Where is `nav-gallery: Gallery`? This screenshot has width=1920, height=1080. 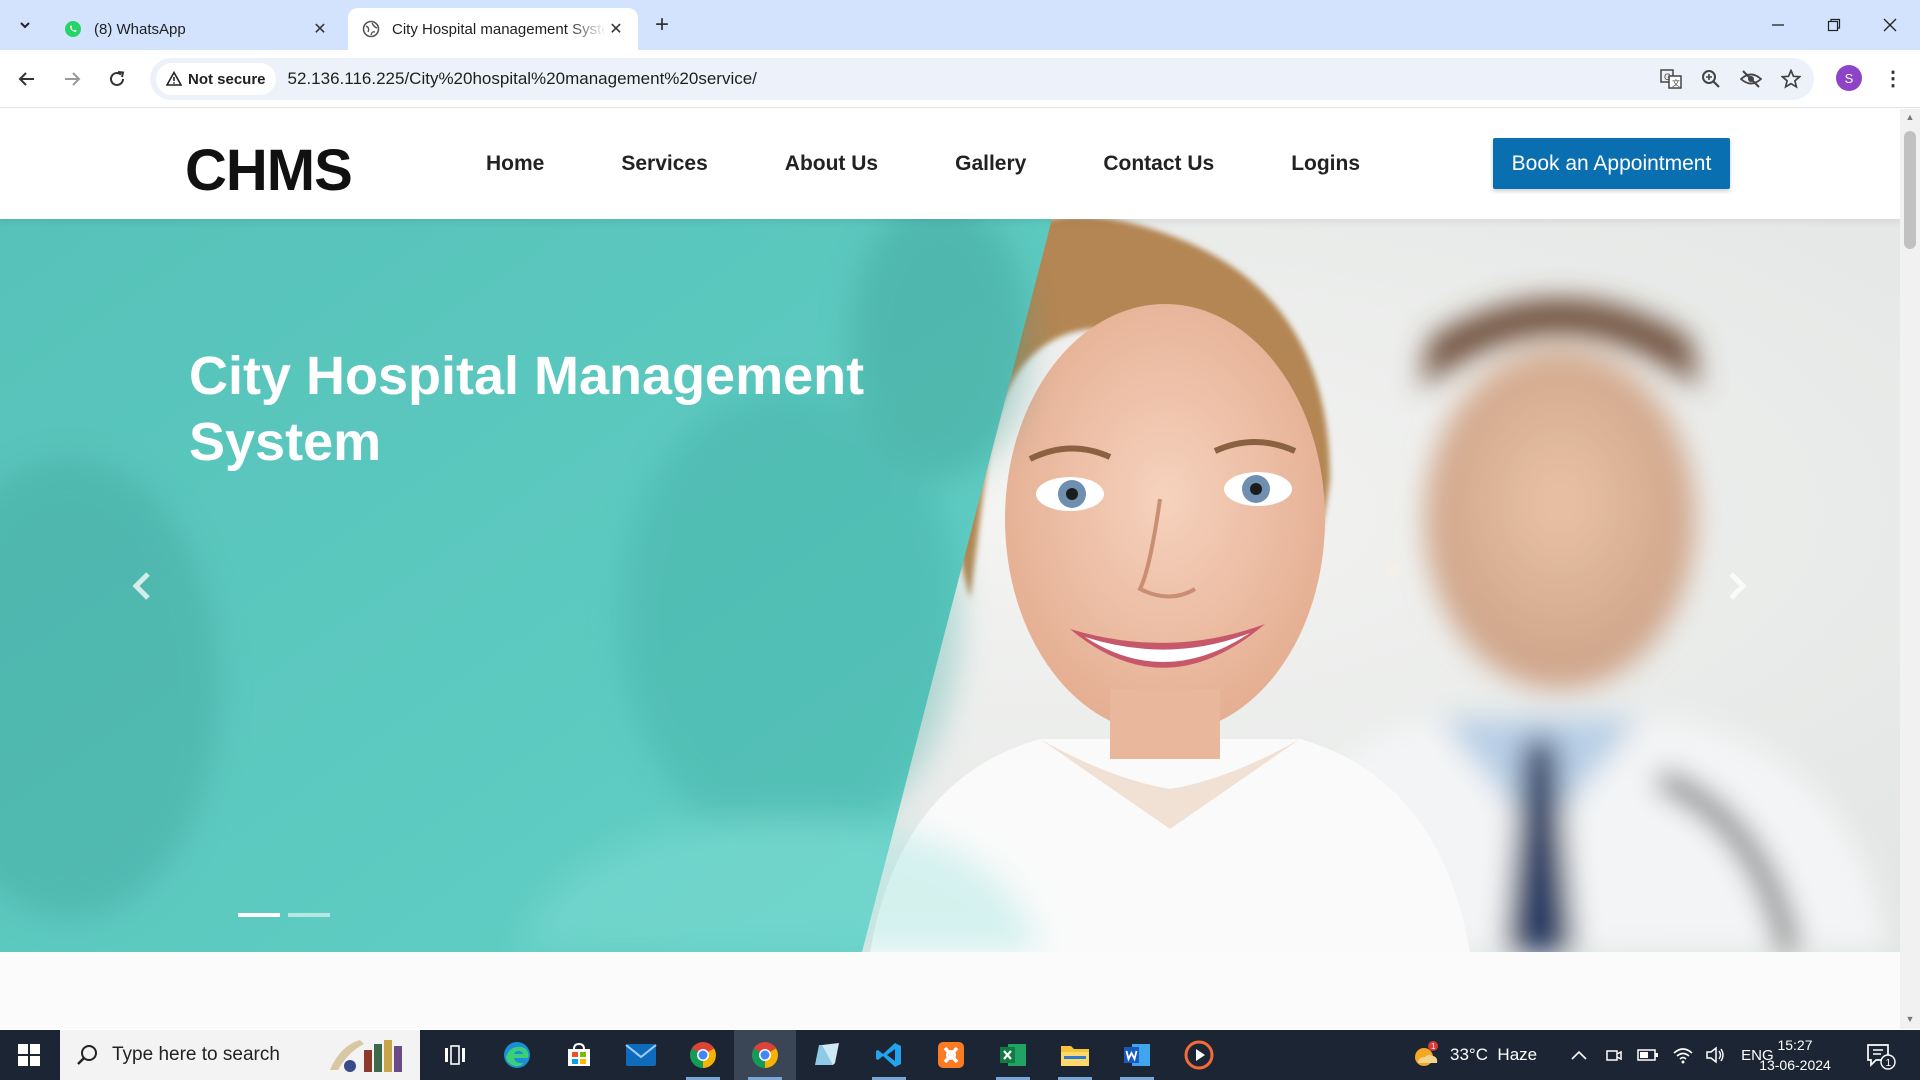 nav-gallery: Gallery is located at coordinates (990, 164).